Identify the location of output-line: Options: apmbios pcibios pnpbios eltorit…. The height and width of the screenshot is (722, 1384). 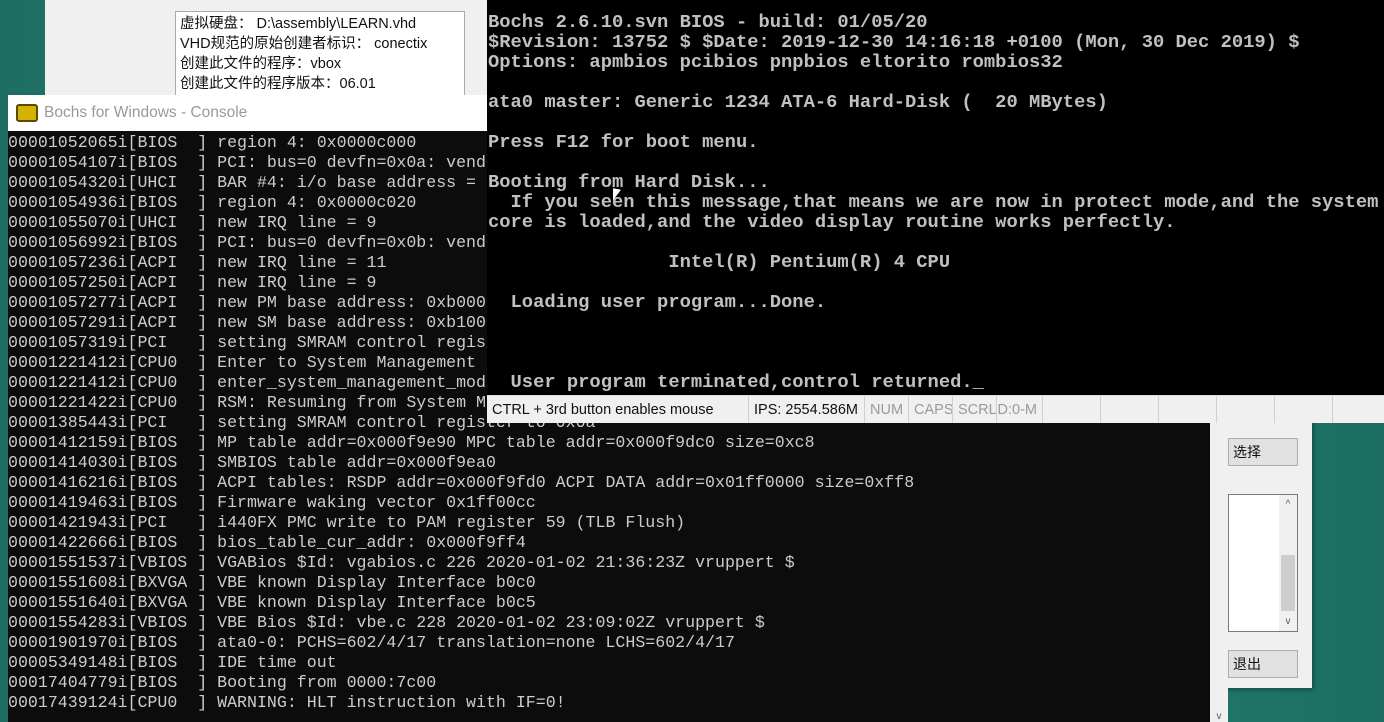
(775, 62).